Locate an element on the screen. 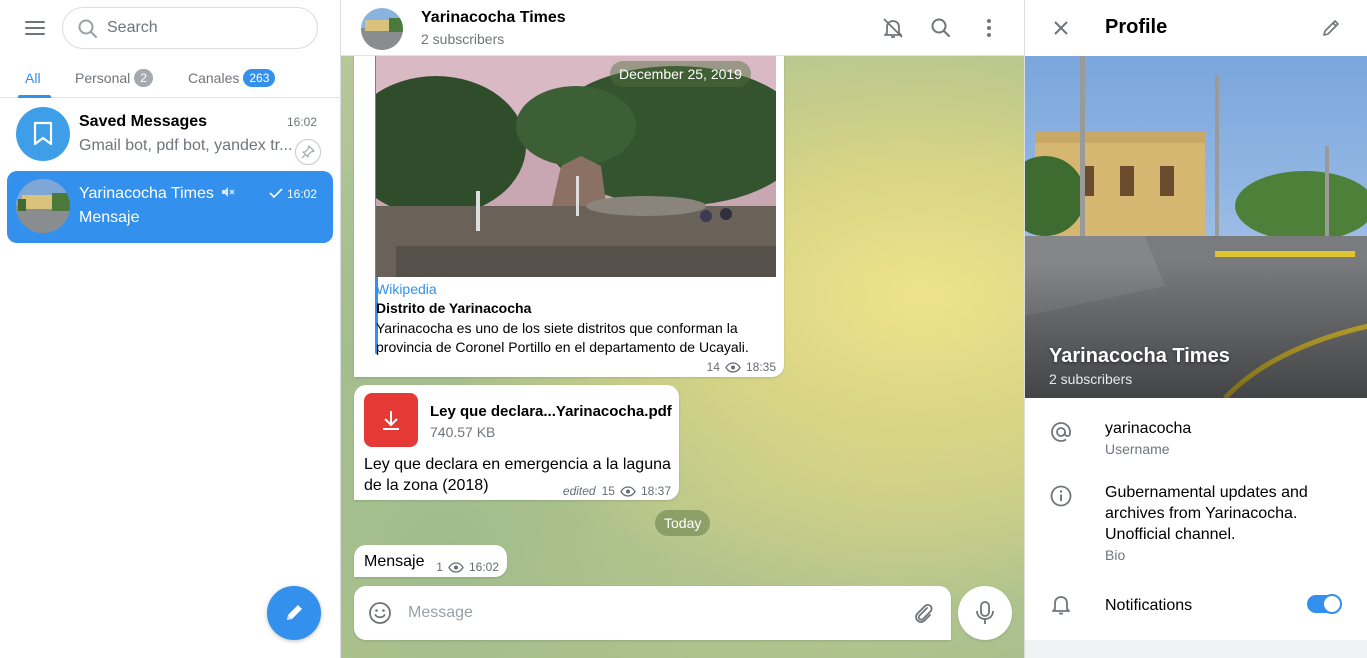 This screenshot has height=658, width=1367. message-meta: 14 18:35 is located at coordinates (741, 367).